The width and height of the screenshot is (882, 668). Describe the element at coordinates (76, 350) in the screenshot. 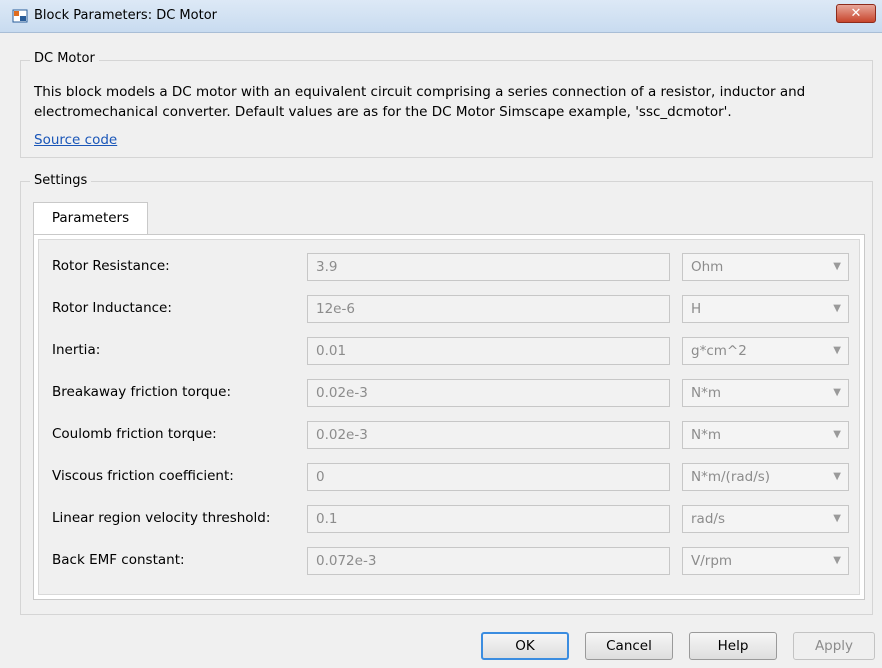

I see `parameter-label: Inertia:` at that location.